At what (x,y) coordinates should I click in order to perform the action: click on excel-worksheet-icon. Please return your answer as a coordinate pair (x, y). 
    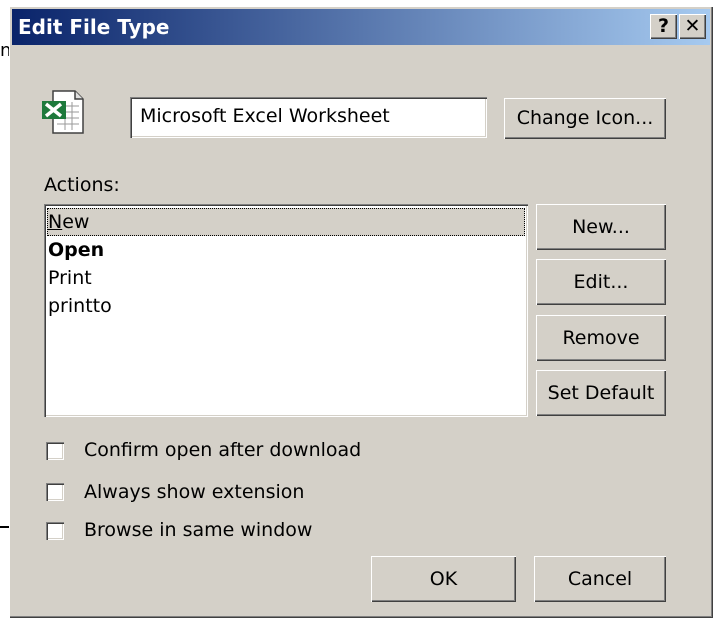
    Looking at the image, I should click on (63, 112).